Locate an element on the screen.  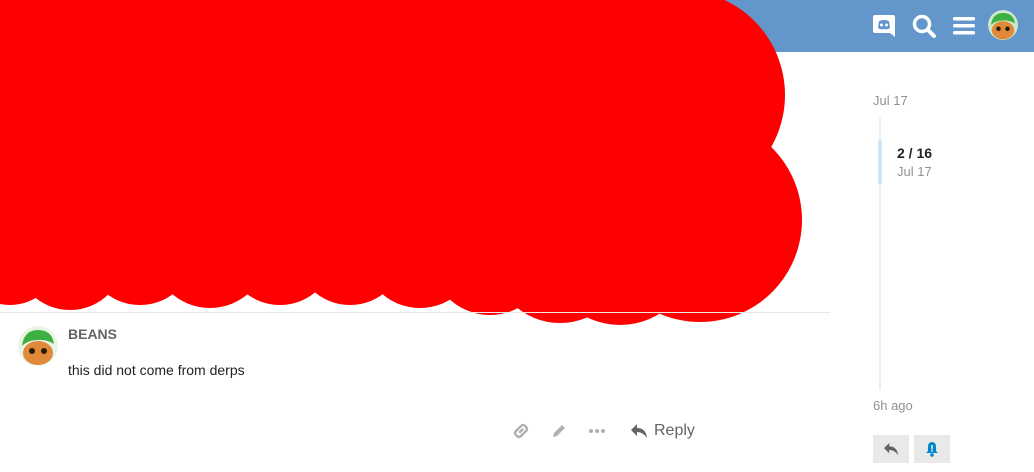
timeline-position: 2 / 16 is located at coordinates (915, 153).